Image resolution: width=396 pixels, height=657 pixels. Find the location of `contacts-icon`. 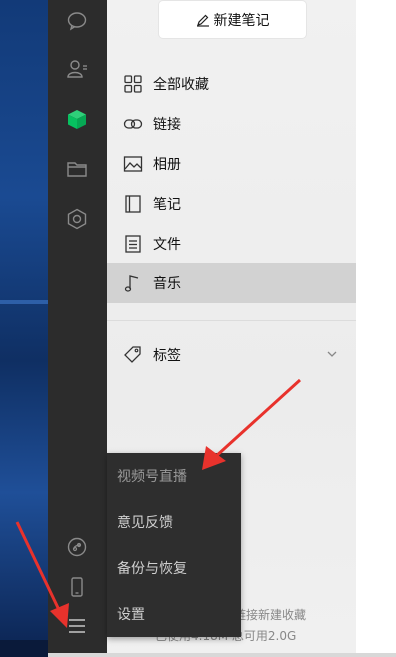

contacts-icon is located at coordinates (77, 69).